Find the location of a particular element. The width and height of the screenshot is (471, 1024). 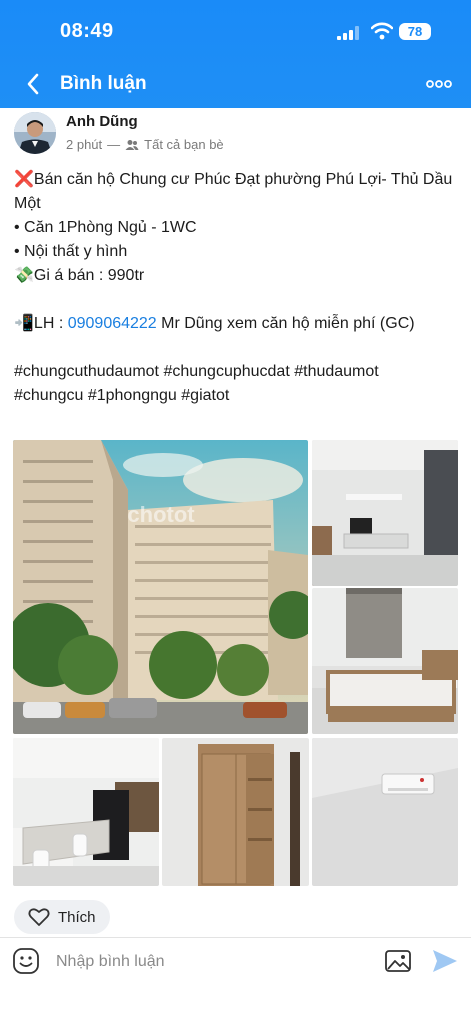

status-bar: 08:49 78 is located at coordinates (235, 33).